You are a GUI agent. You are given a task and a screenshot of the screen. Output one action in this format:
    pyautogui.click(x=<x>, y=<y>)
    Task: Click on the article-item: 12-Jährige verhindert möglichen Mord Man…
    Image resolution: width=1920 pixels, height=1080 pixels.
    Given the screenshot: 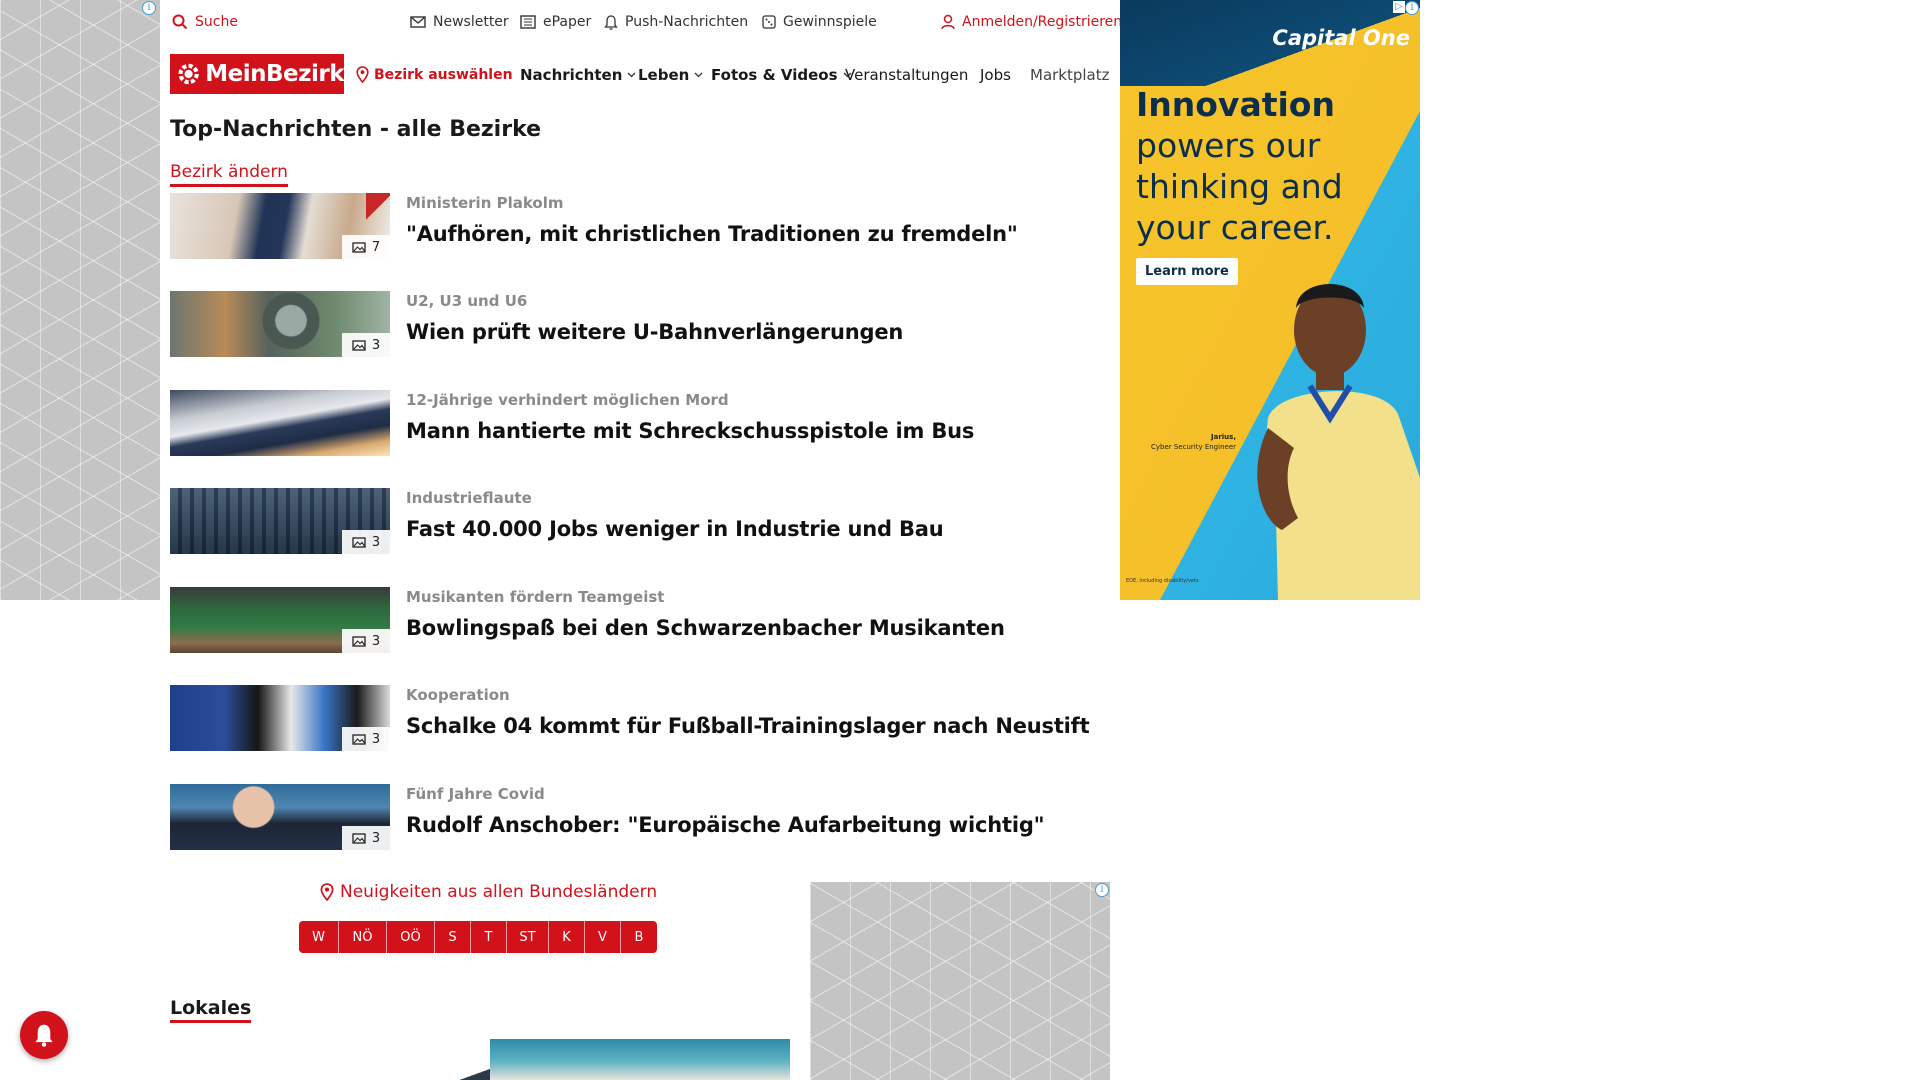 What is the action you would take?
    pyautogui.click(x=640, y=423)
    